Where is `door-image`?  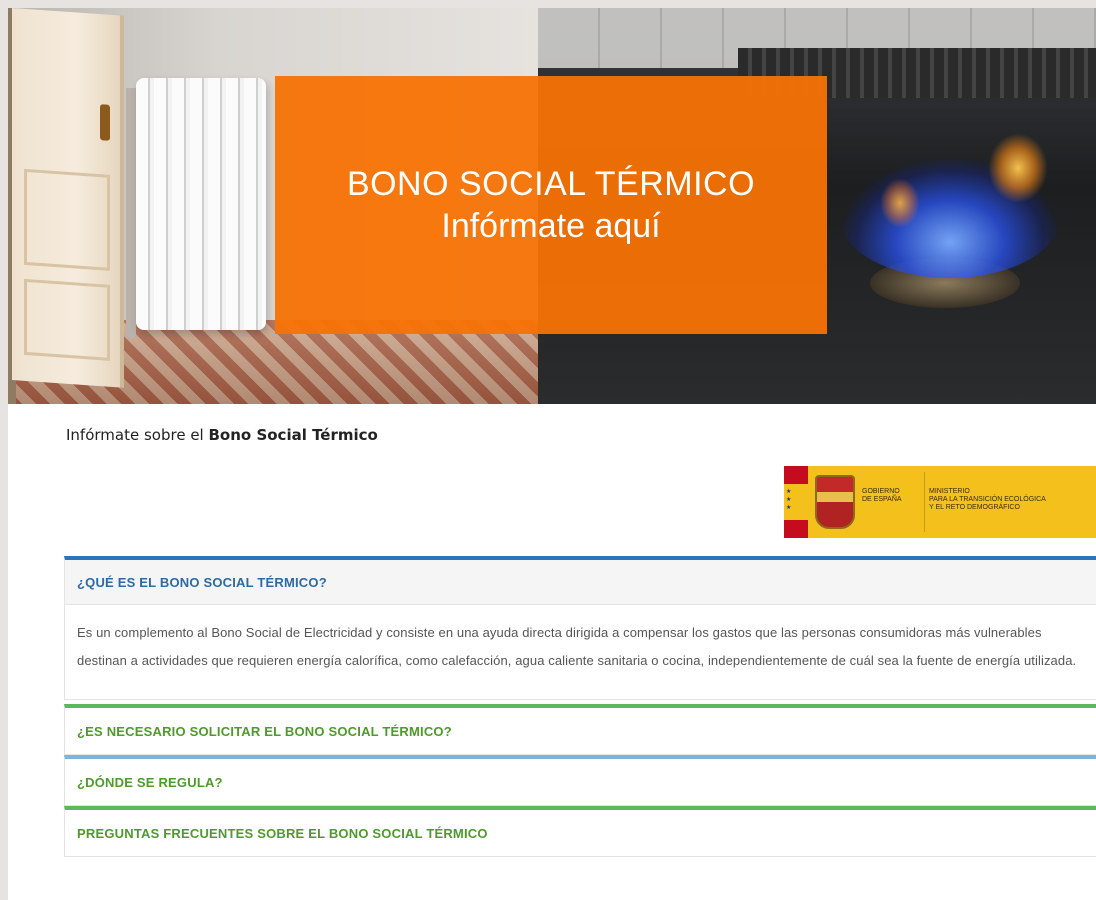
door-image is located at coordinates (68, 198).